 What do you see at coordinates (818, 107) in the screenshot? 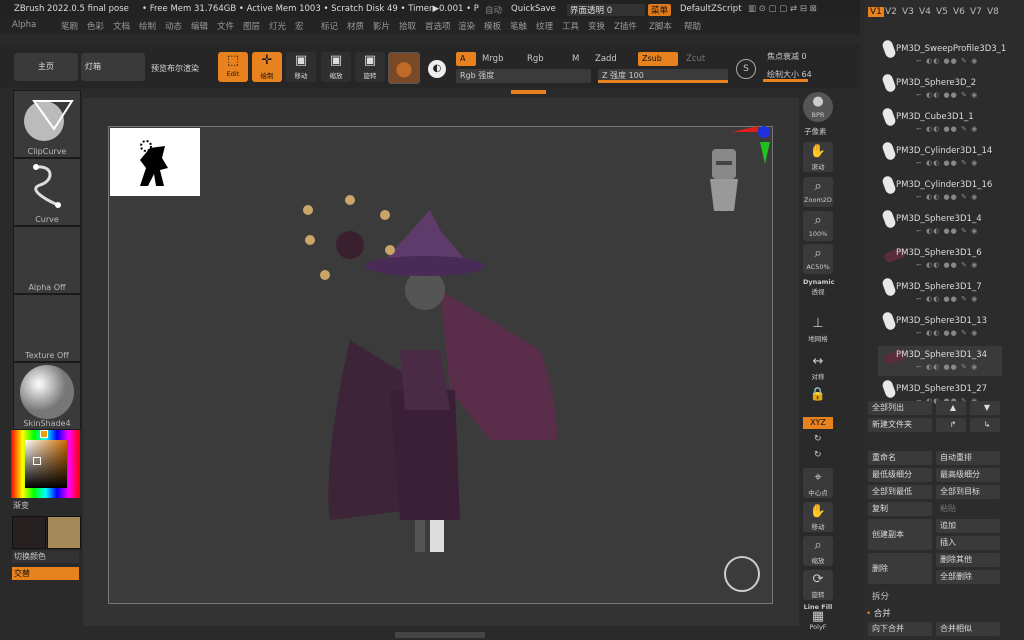
I see `bpr-button: ● BPR` at bounding box center [818, 107].